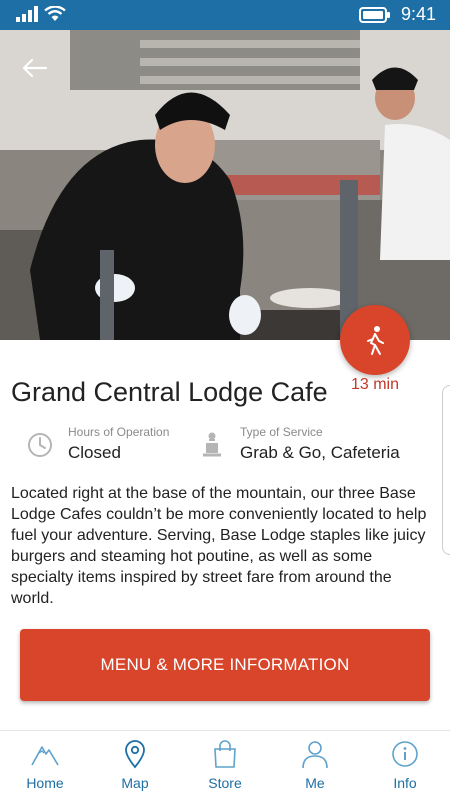 This screenshot has height=800, width=450. Describe the element at coordinates (225, 783) in the screenshot. I see `nav-store-label: Store` at that location.